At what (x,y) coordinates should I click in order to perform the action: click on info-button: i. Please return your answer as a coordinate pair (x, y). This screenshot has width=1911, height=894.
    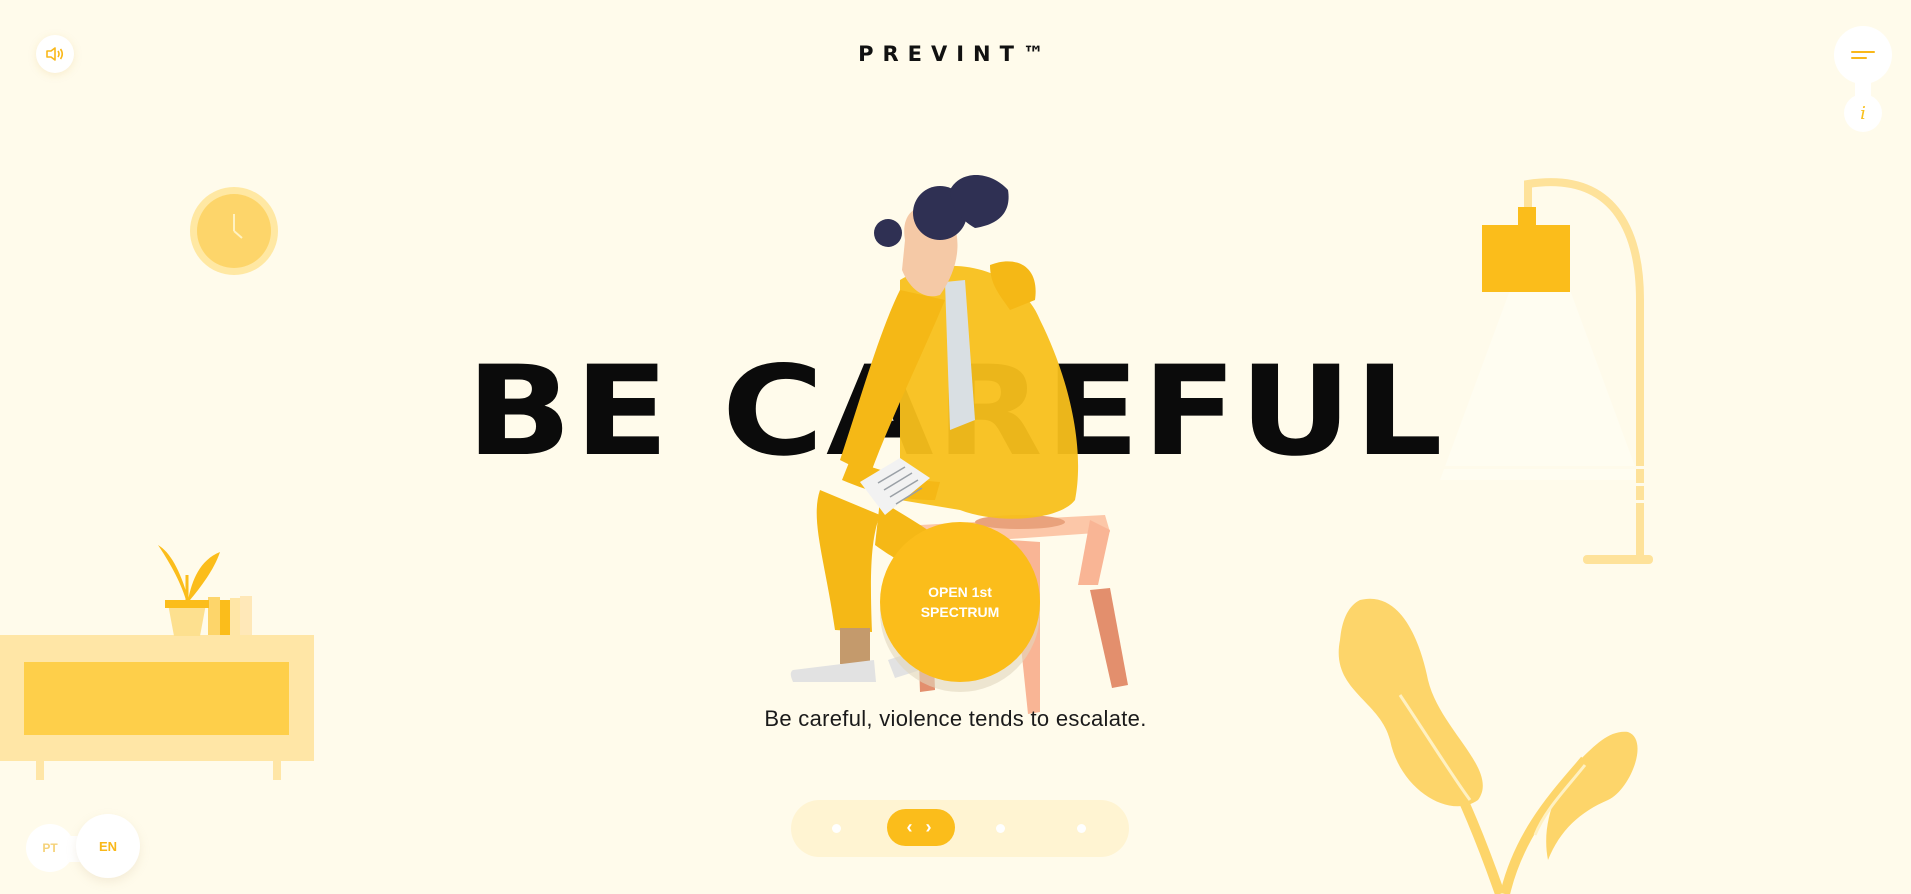
    Looking at the image, I should click on (1863, 113).